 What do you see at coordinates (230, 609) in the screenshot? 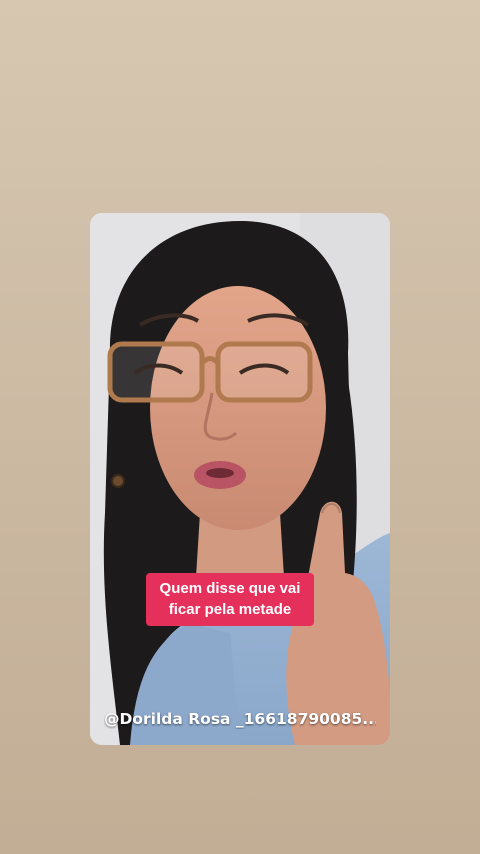
I see `caption-line-2: ficar pela metade` at bounding box center [230, 609].